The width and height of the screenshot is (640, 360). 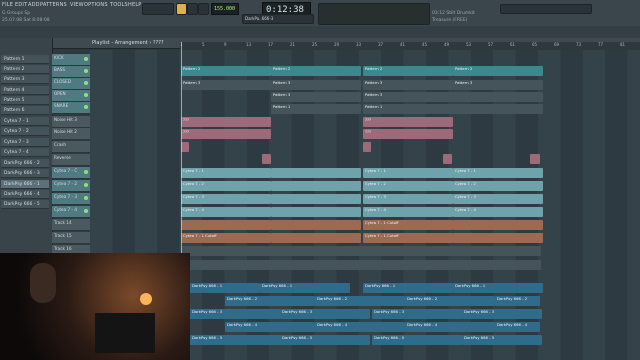 What do you see at coordinates (71, 199) in the screenshot?
I see `track-header: Cytea 7 - 3` at bounding box center [71, 199].